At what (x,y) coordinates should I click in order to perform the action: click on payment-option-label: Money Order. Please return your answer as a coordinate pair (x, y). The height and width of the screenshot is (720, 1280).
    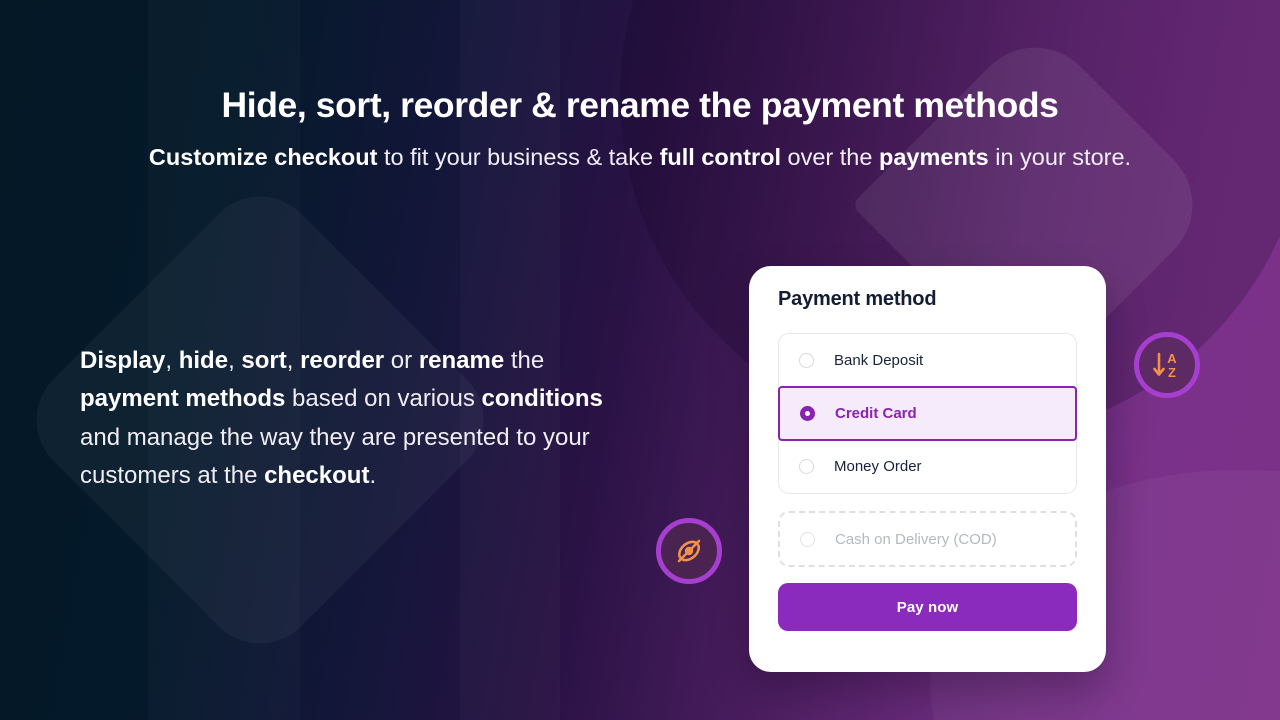
    Looking at the image, I should click on (878, 466).